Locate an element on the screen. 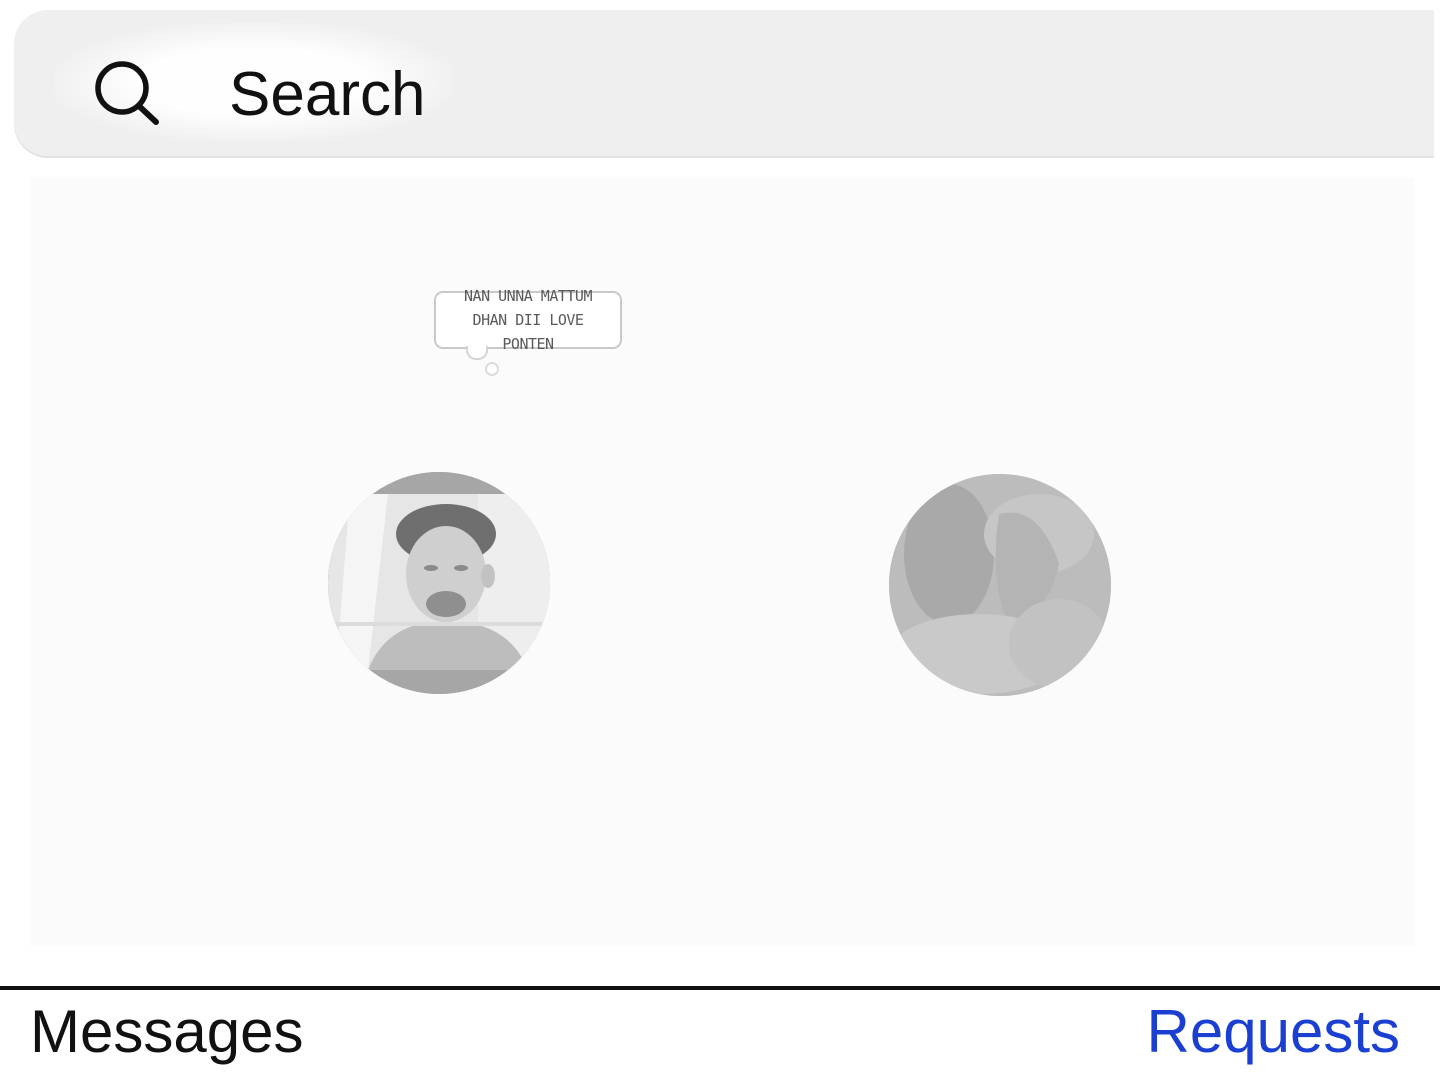 Image resolution: width=1440 pixels, height=1080 pixels. search-bar is located at coordinates (724, 84).